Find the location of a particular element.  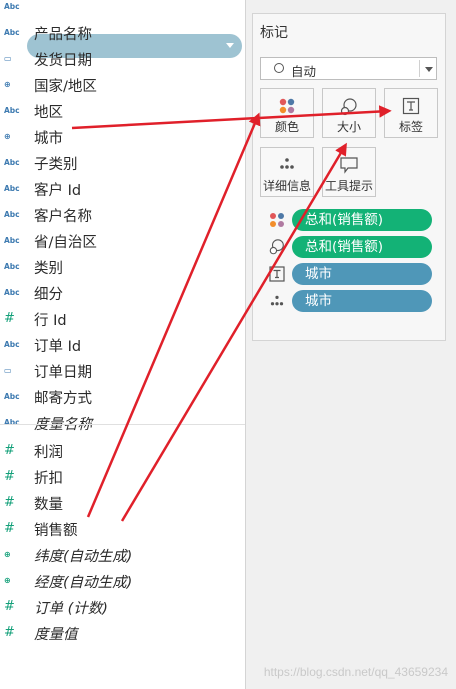

field-label: 子类别 is located at coordinates (56, 164).